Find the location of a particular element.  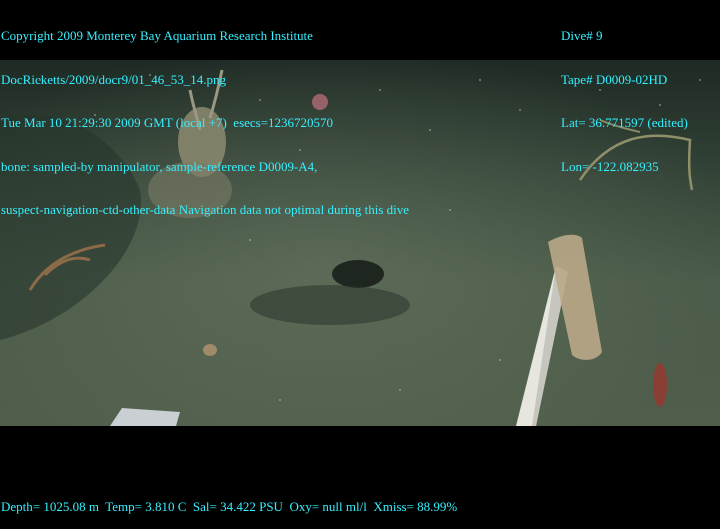

small-shell is located at coordinates (210, 350).